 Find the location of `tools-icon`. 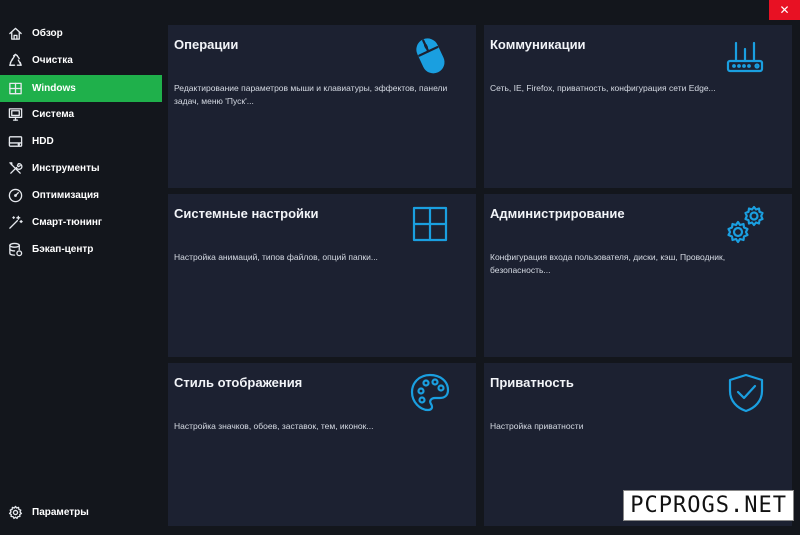

tools-icon is located at coordinates (15, 169).